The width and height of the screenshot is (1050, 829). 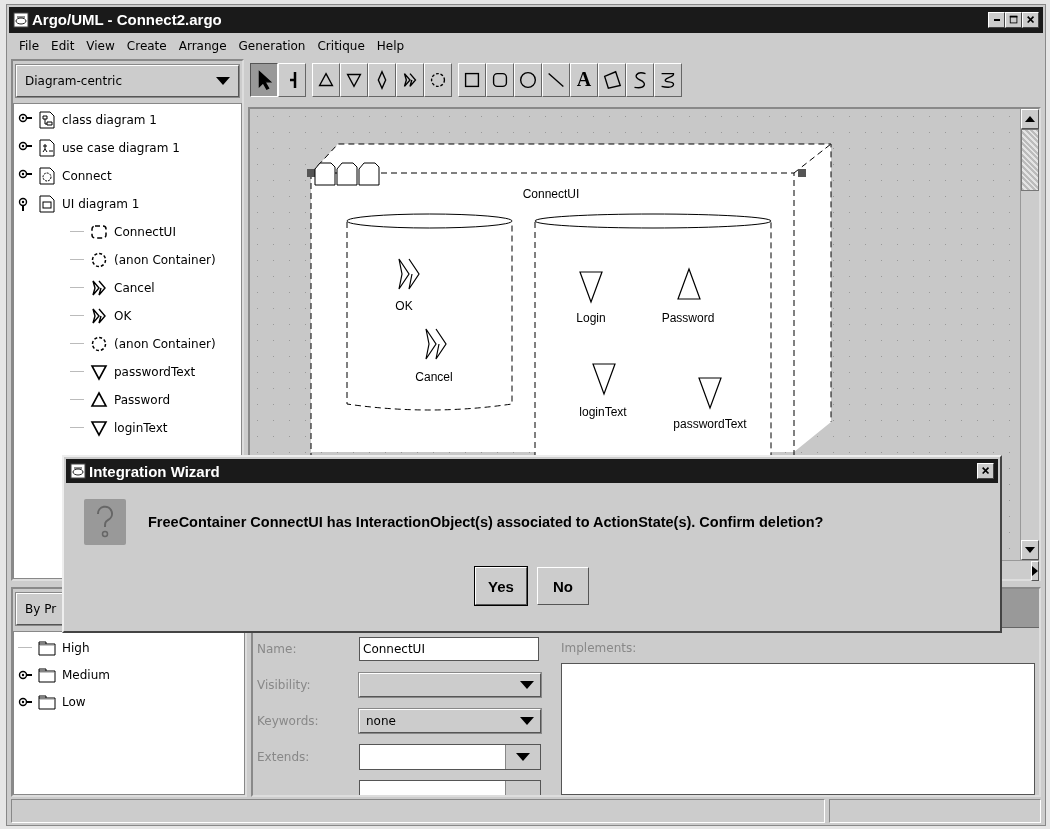 I want to click on menu-item: View, so click(x=100, y=45).